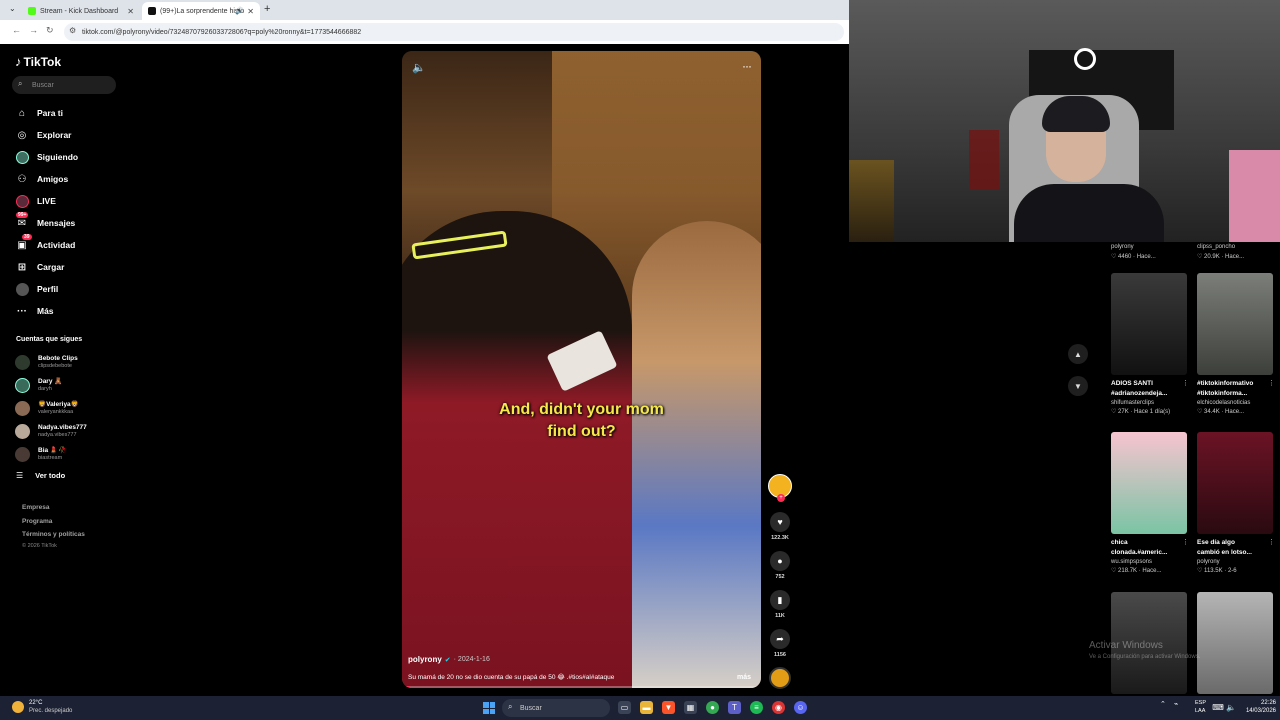 This screenshot has width=1280, height=720. I want to click on brave-browser-icon: ▼, so click(668, 707).